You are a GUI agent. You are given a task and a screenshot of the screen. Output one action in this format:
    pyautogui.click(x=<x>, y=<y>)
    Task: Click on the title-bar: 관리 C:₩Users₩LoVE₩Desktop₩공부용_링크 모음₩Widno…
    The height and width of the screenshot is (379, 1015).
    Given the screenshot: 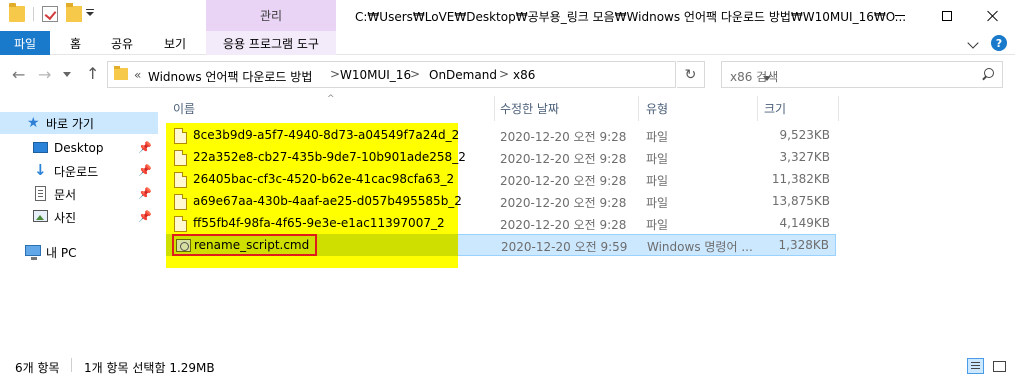 What is the action you would take?
    pyautogui.click(x=507, y=15)
    